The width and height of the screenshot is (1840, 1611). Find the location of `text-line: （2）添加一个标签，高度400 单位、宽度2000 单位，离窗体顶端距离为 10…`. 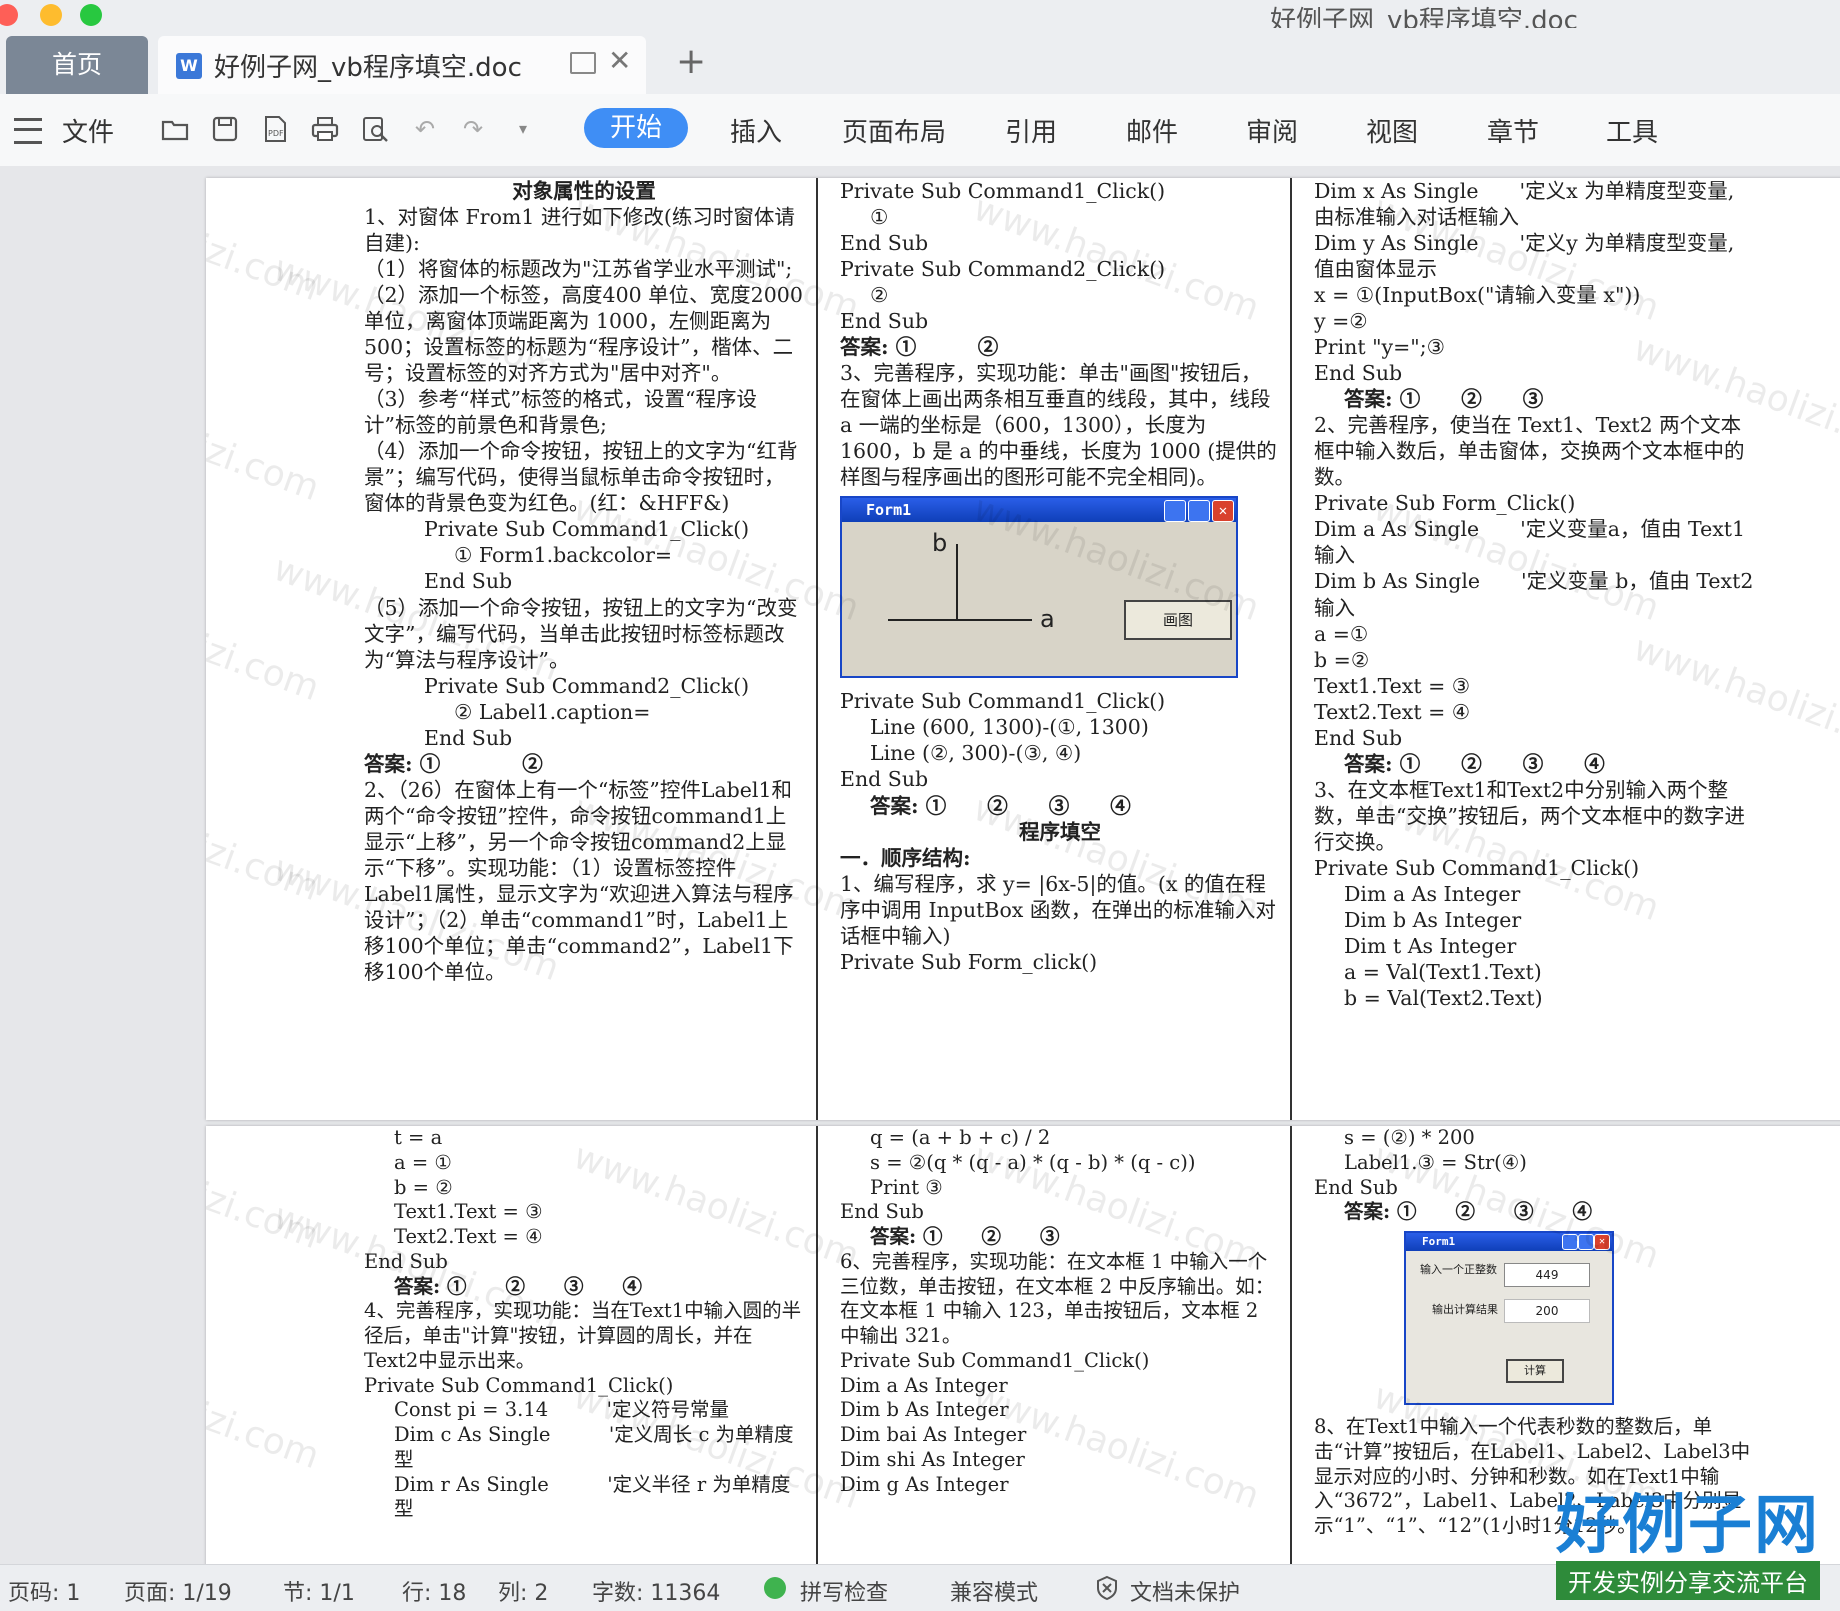

text-line: （2）添加一个标签，高度400 单位、宽度2000 单位，离窗体顶端距离为 10… is located at coordinates (583, 334).